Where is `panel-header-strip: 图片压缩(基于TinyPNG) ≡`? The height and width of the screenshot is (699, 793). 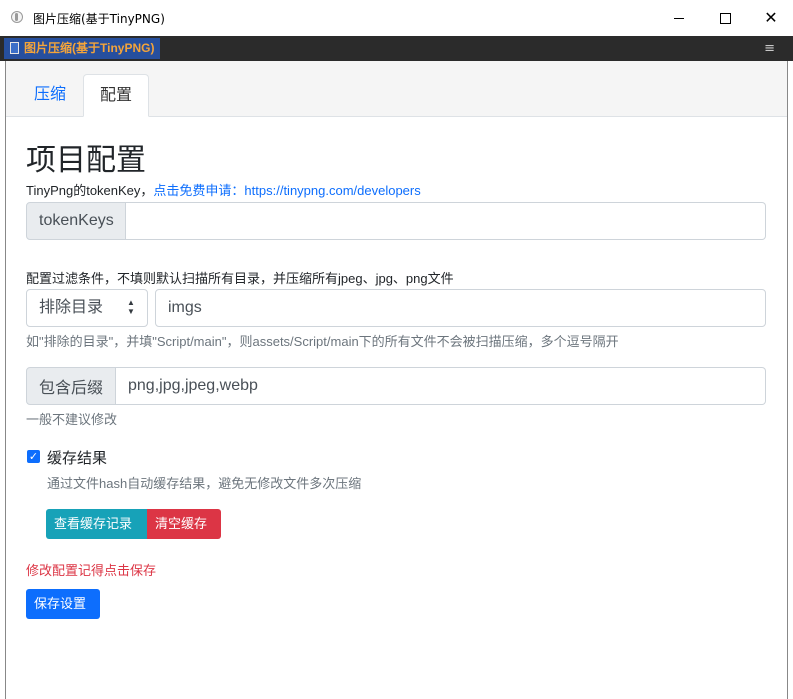 panel-header-strip: 图片压缩(基于TinyPNG) ≡ is located at coordinates (396, 48).